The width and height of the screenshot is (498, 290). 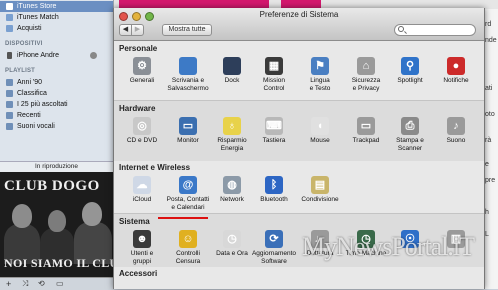 What do you see at coordinates (183, 218) in the screenshot?
I see `highlight-underline` at bounding box center [183, 218].